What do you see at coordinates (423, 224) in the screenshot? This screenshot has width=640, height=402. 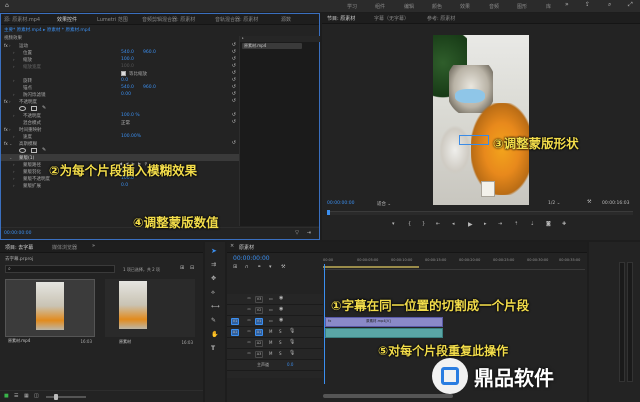 I see `mark-out-icon: }` at bounding box center [423, 224].